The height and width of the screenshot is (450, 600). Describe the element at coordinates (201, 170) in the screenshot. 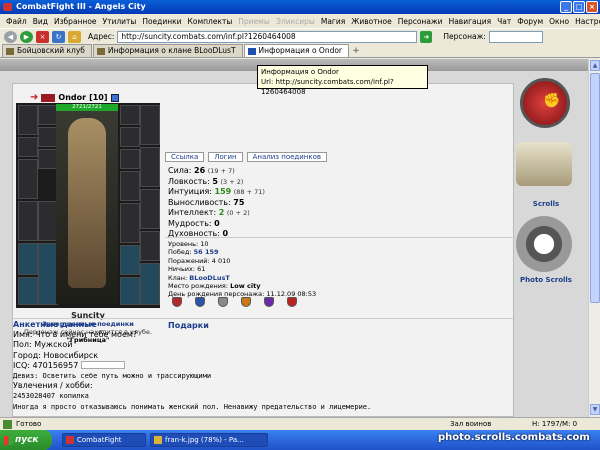

I see `stat-row: Сила: 26 (19 + 7)` at that location.